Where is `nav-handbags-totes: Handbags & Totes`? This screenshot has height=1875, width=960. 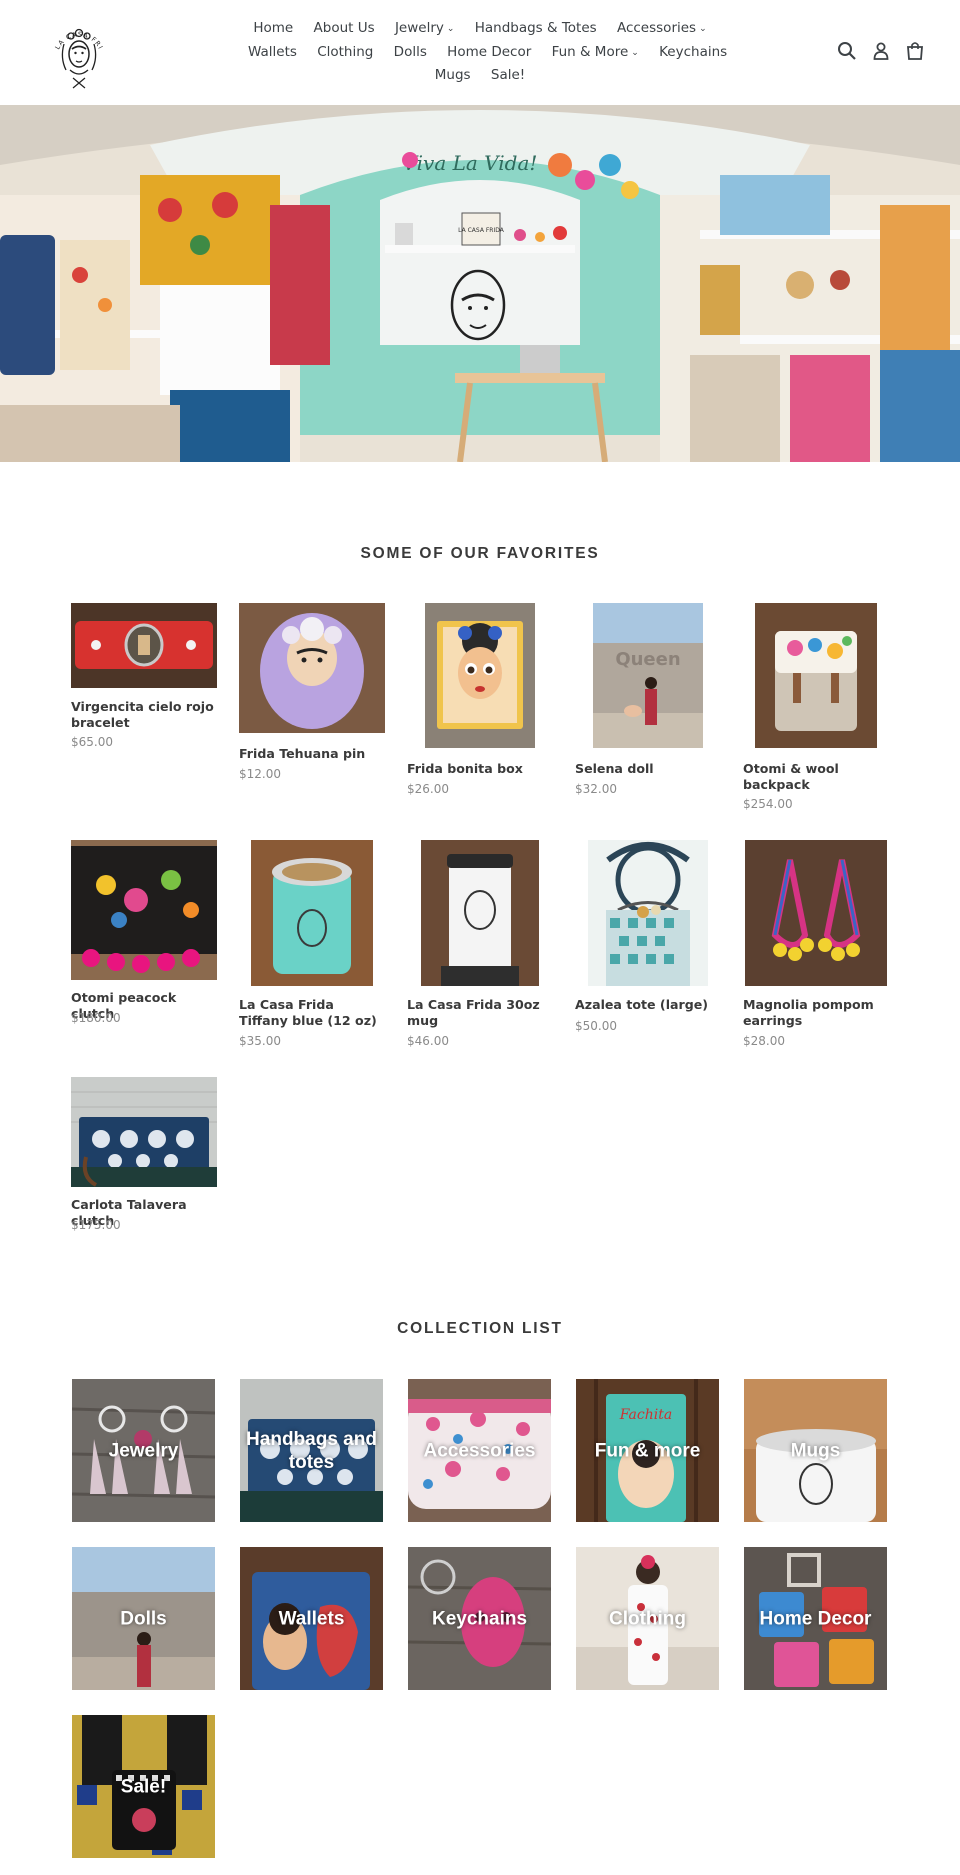
nav-handbags-totes: Handbags & Totes is located at coordinates (536, 28).